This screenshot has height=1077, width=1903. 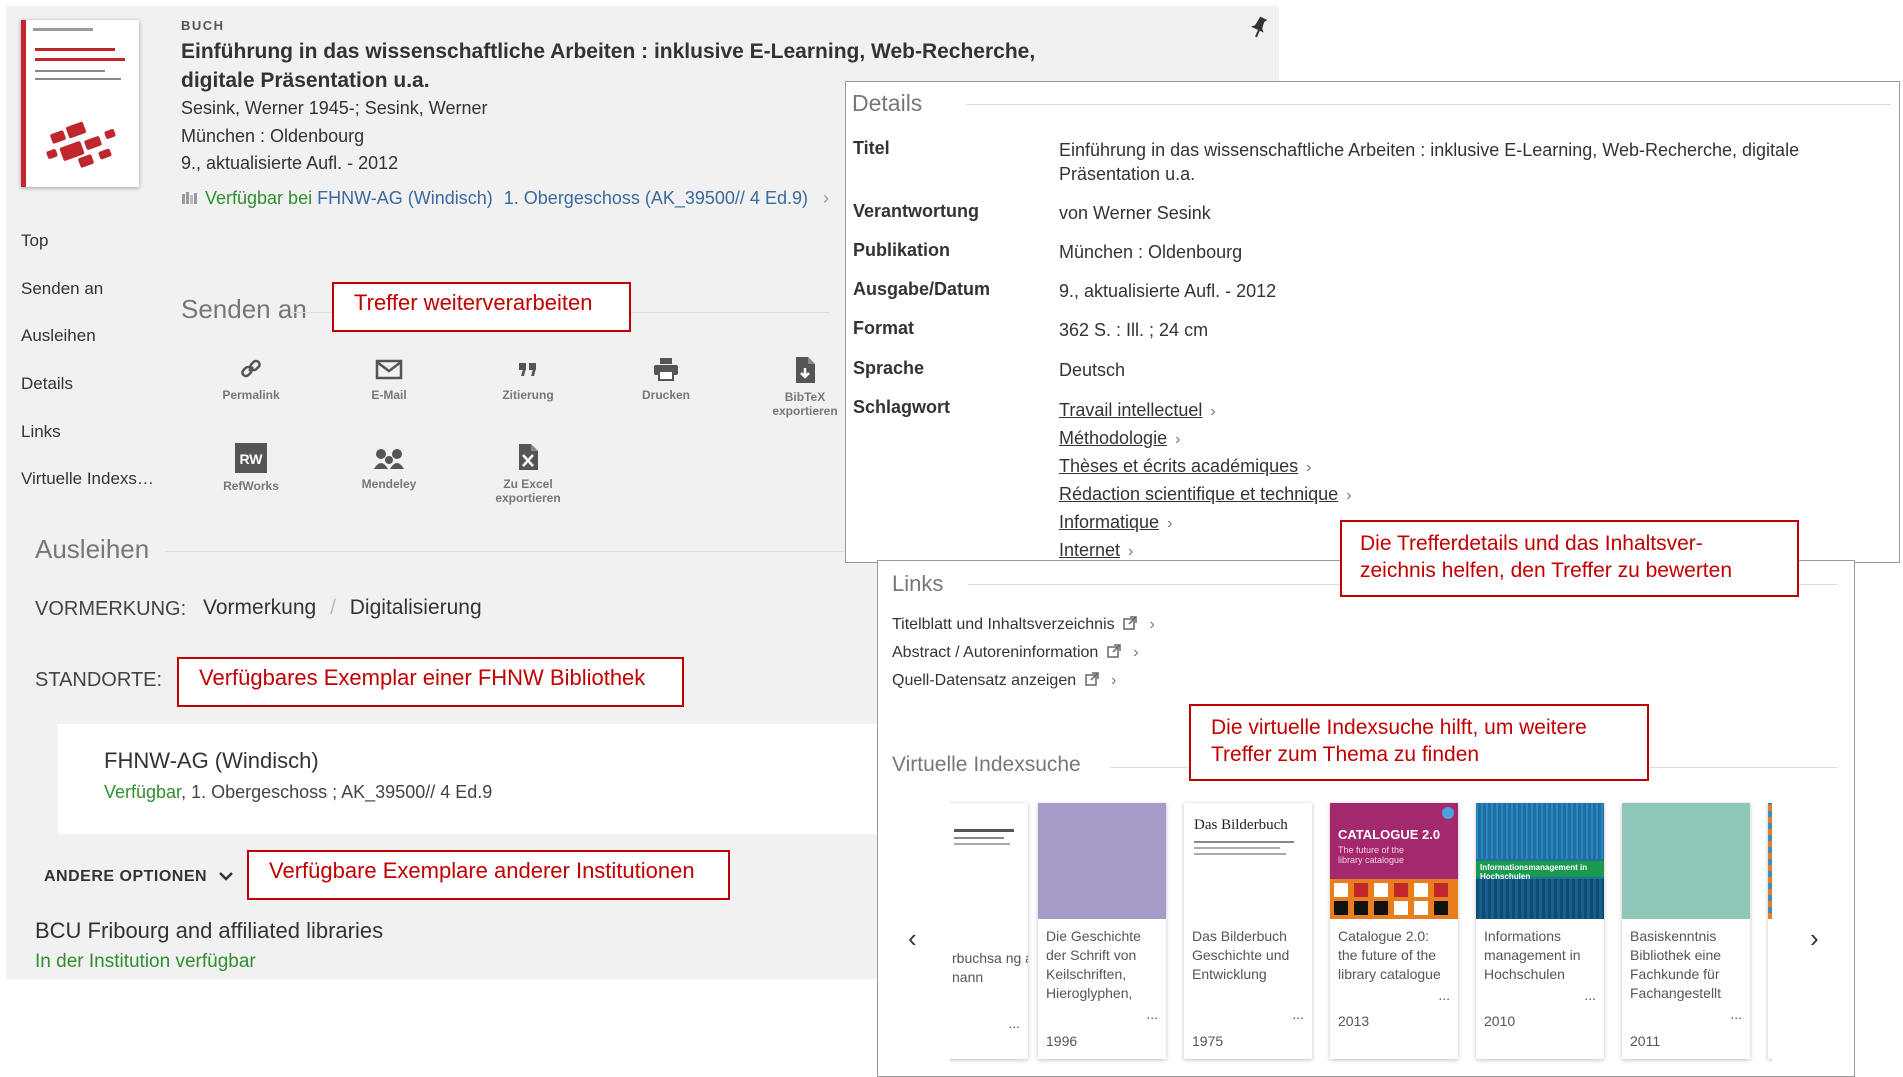 I want to click on detail-label-verantwortung: Verantwortung, so click(x=916, y=211).